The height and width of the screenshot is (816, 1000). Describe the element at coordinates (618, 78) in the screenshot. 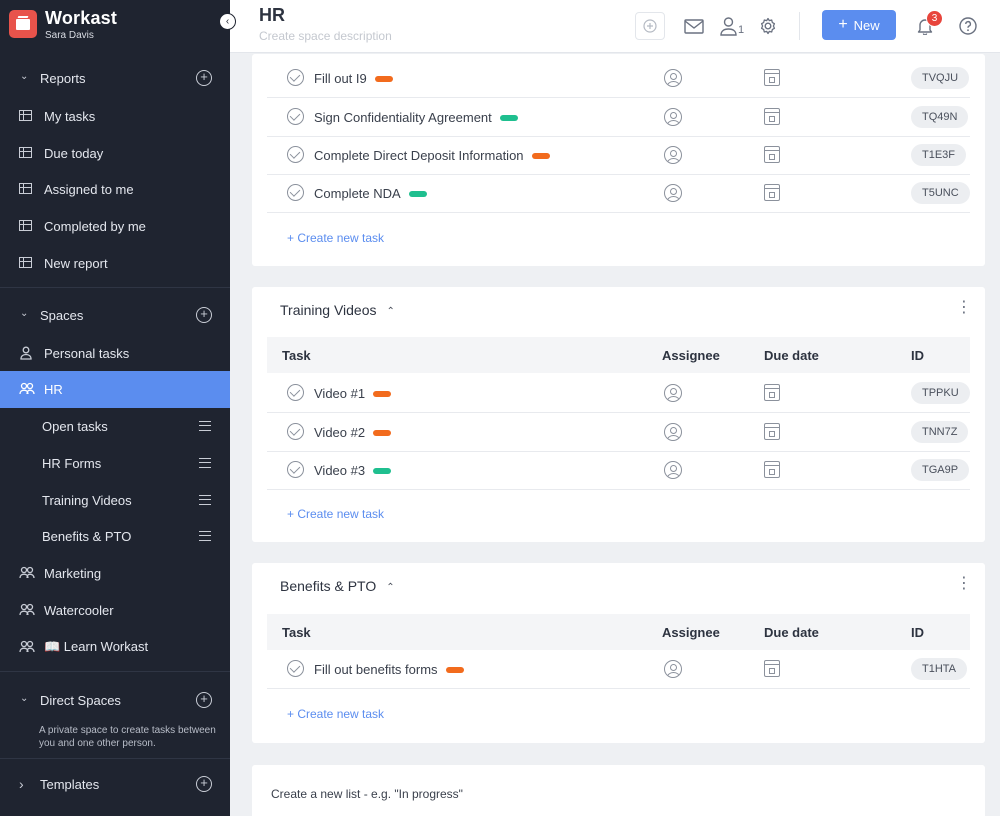

I see `table-row: Fill out I9 TVQJU` at that location.